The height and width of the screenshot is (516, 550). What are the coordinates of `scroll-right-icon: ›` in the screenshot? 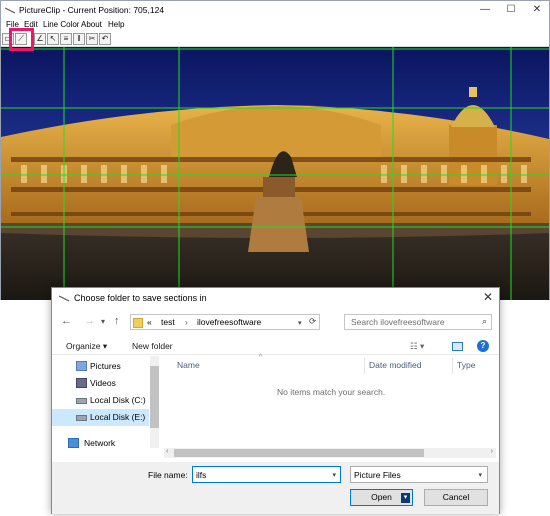 It's located at (492, 451).